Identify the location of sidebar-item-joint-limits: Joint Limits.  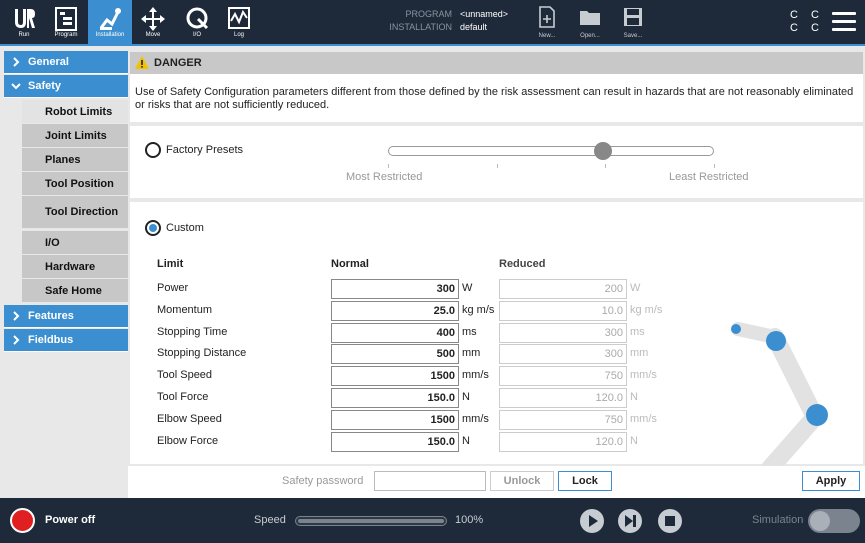
(75, 135).